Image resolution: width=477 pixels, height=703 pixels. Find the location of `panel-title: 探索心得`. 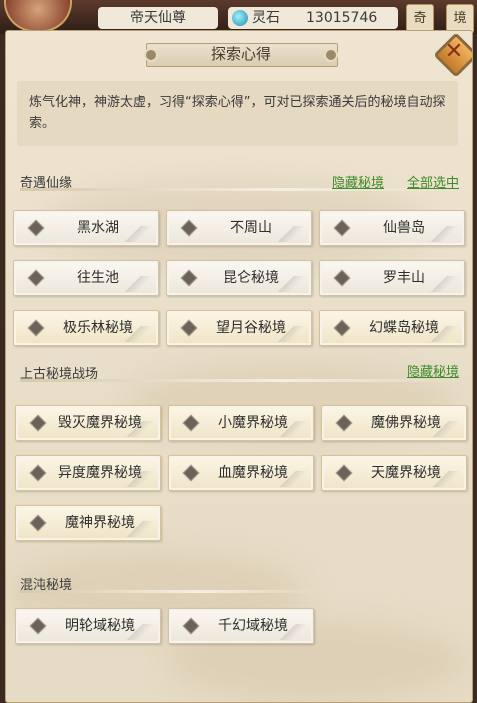

panel-title: 探索心得 is located at coordinates (240, 54).